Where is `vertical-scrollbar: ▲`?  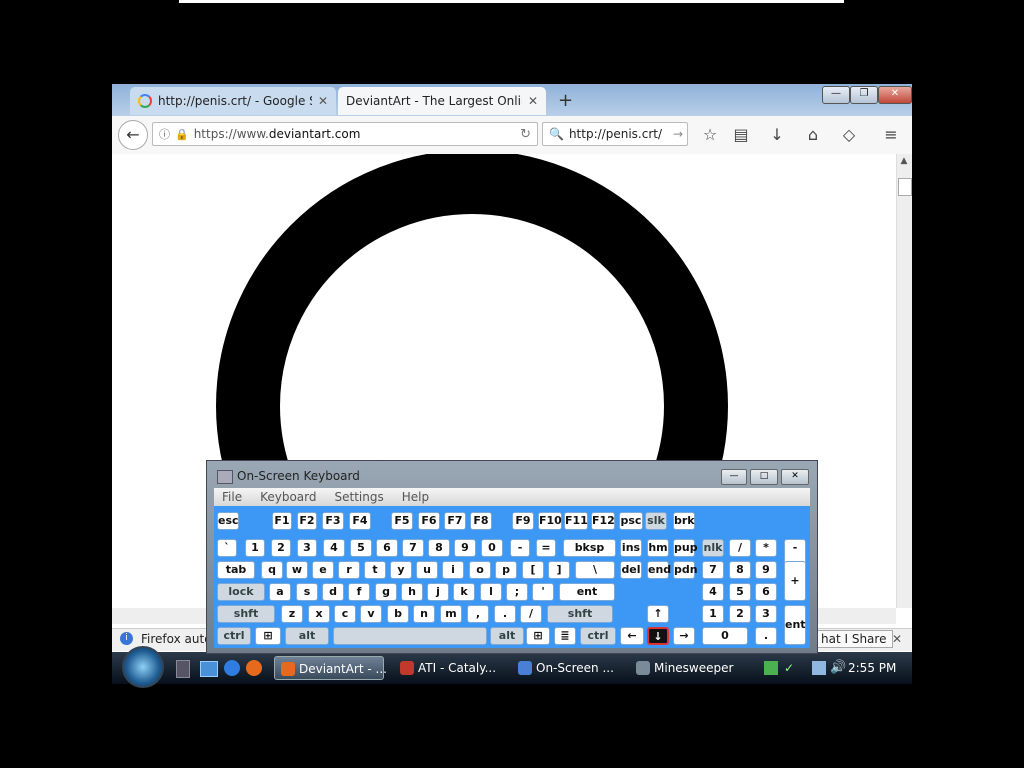
vertical-scrollbar: ▲ is located at coordinates (904, 381).